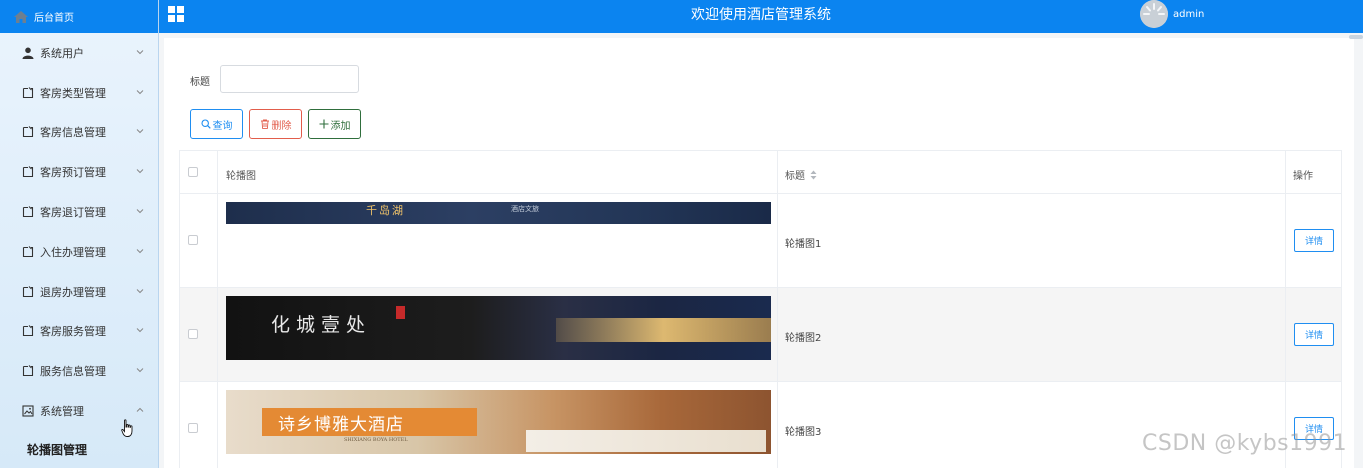 This screenshot has width=1363, height=468. Describe the element at coordinates (341, 425) in the screenshot. I see `image-text: 诗乡博雅大酒店` at that location.